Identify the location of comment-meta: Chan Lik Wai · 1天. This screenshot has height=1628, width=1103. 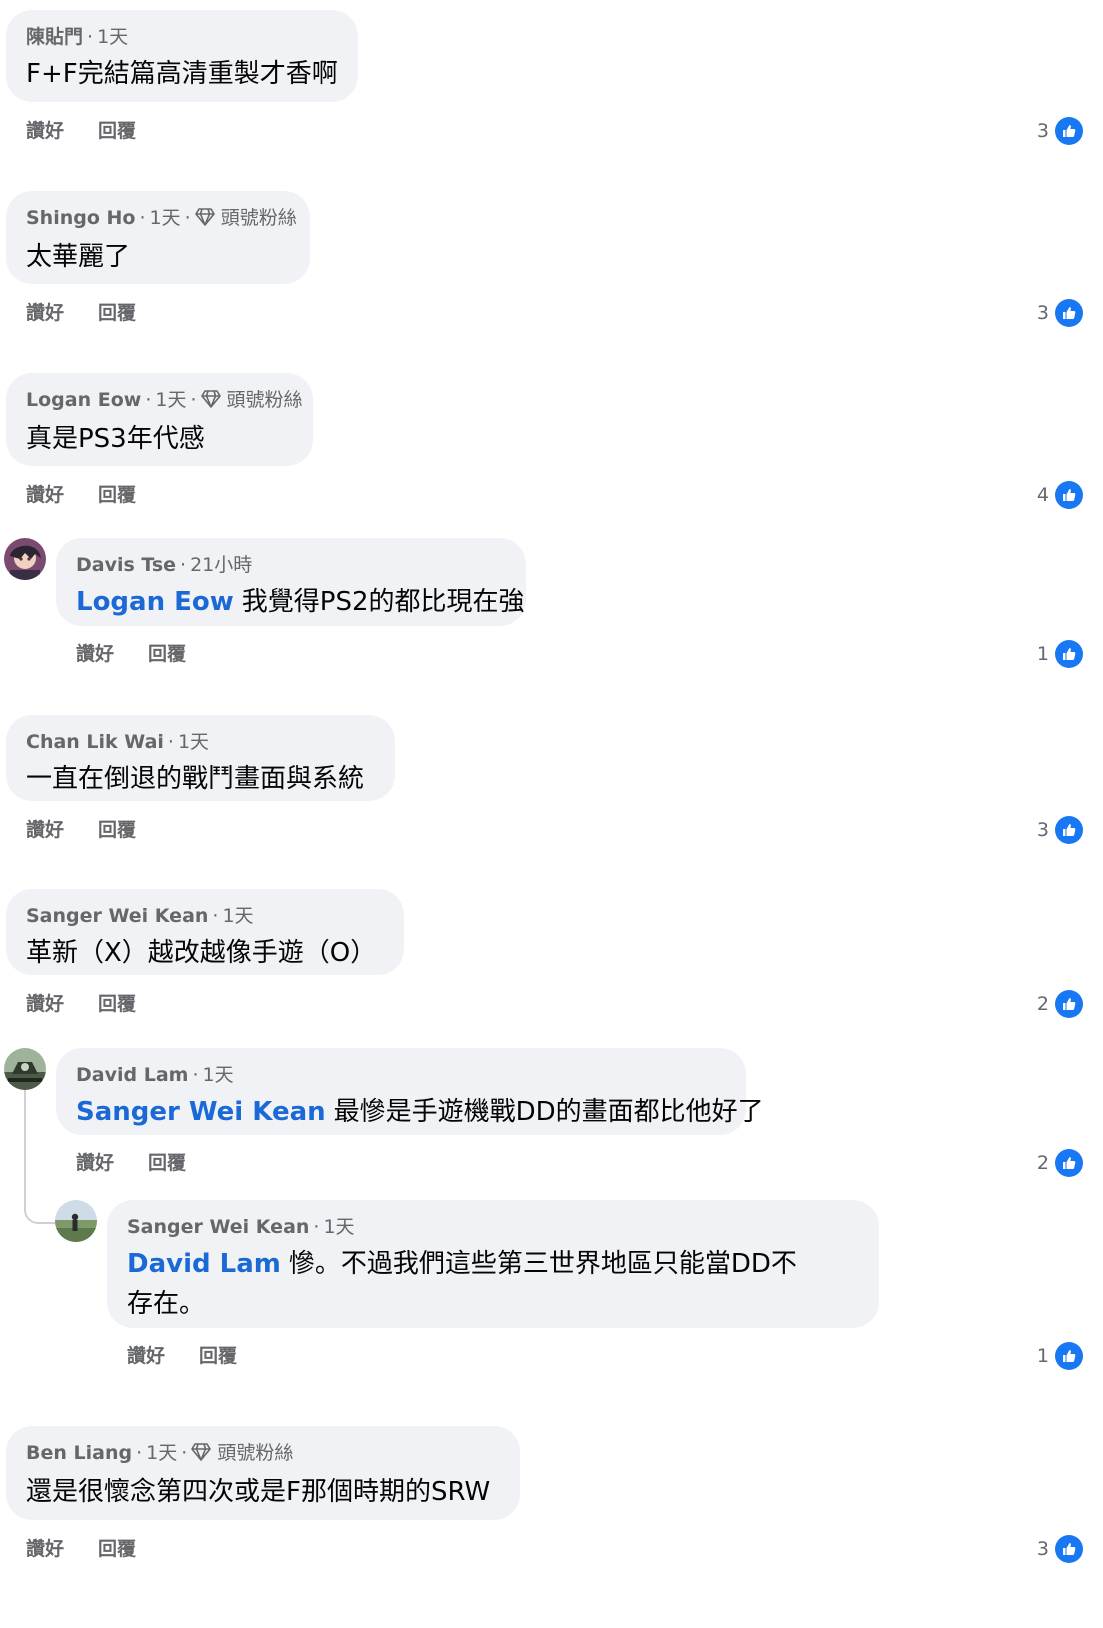
(200, 742).